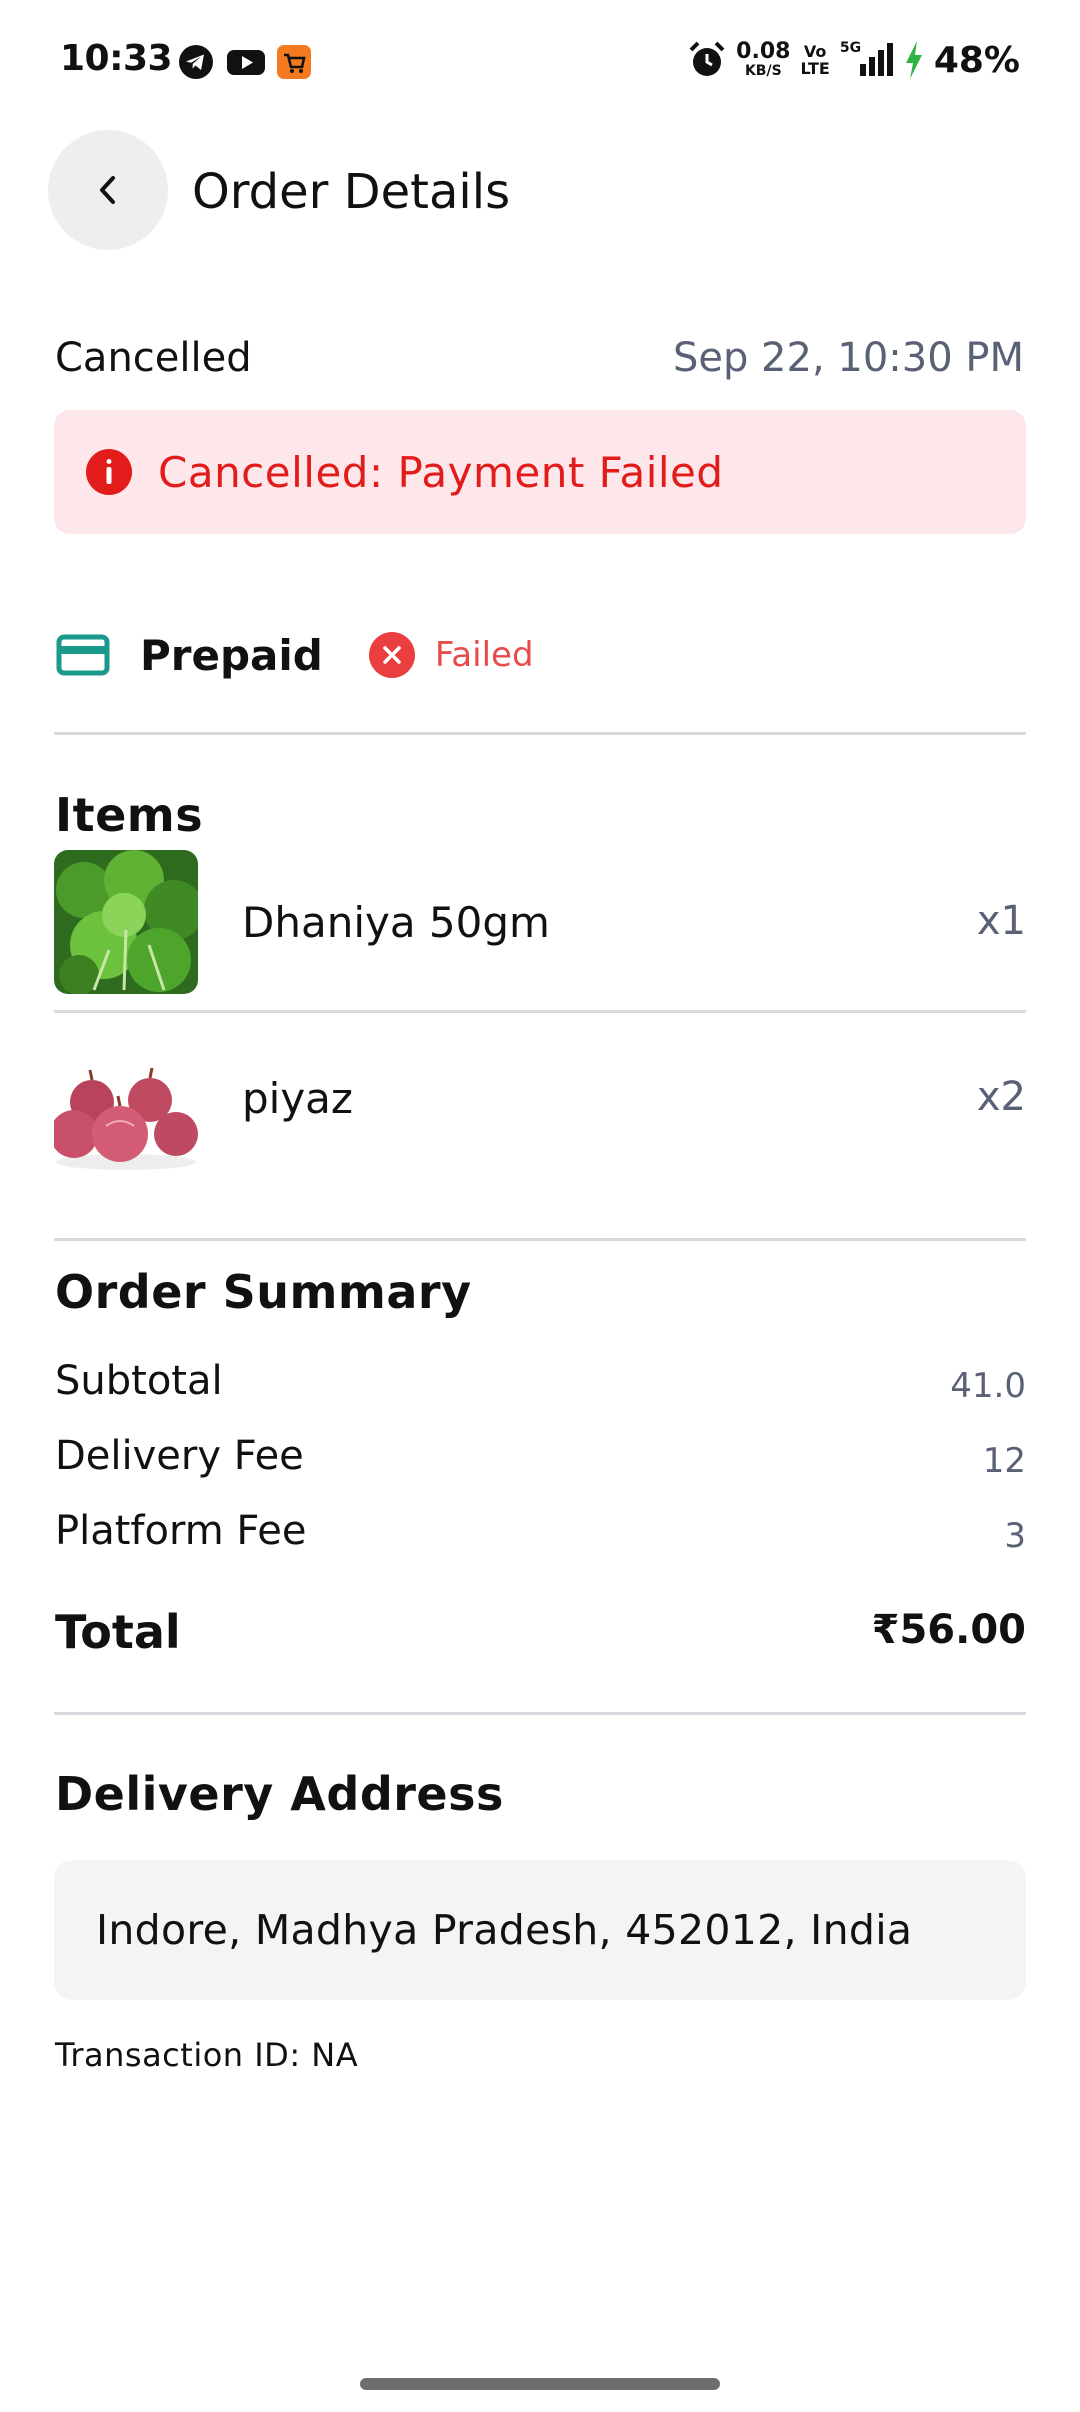 This screenshot has width=1080, height=2412. Describe the element at coordinates (540, 60) in the screenshot. I see `status-bar: 10:33 0.08 KB/S Vo LTE 5G 48%` at that location.